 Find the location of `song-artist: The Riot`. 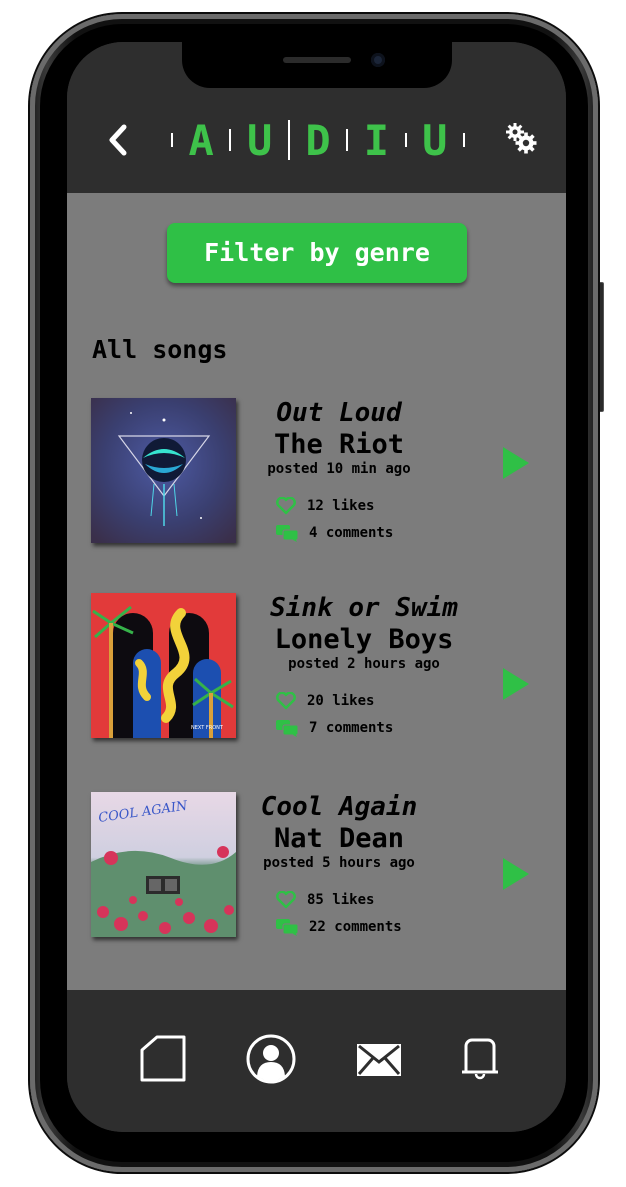

song-artist: The Riot is located at coordinates (339, 444).